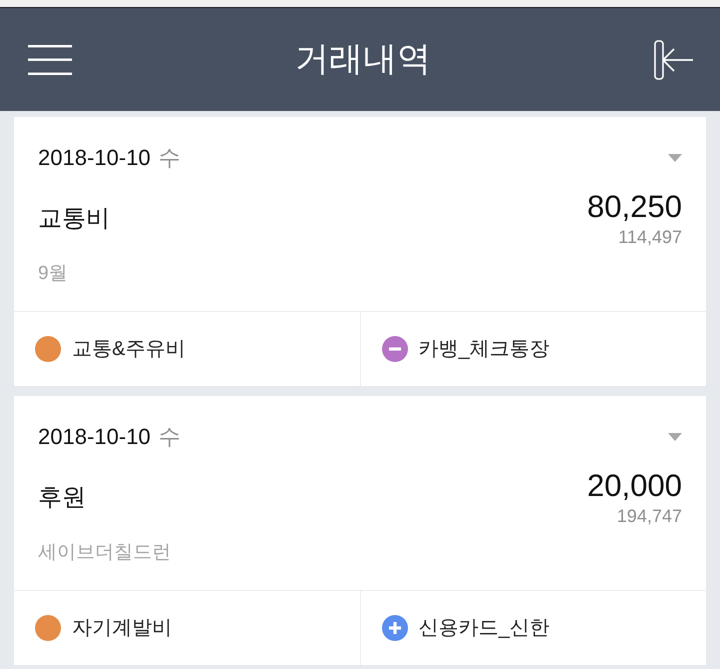  I want to click on account-label: 카뱅_체크통장, so click(484, 349).